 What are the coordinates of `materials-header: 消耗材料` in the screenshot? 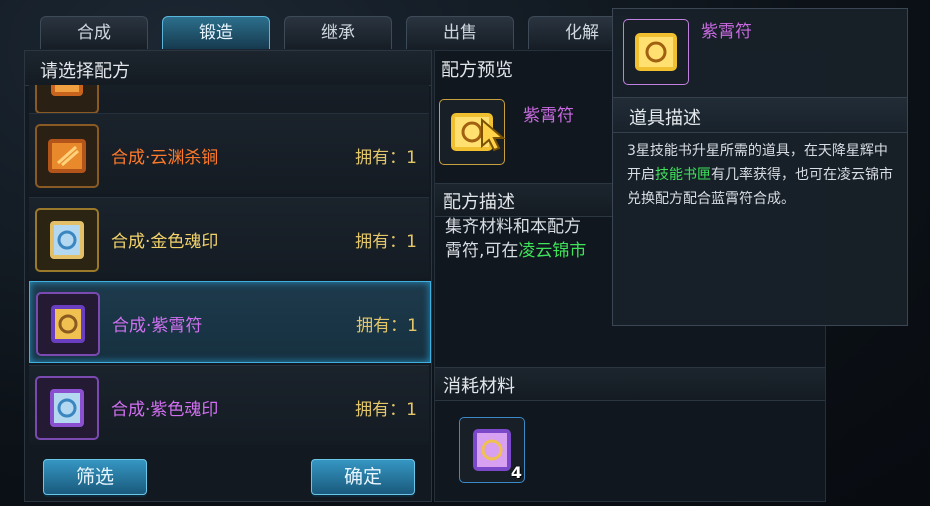 It's located at (630, 384).